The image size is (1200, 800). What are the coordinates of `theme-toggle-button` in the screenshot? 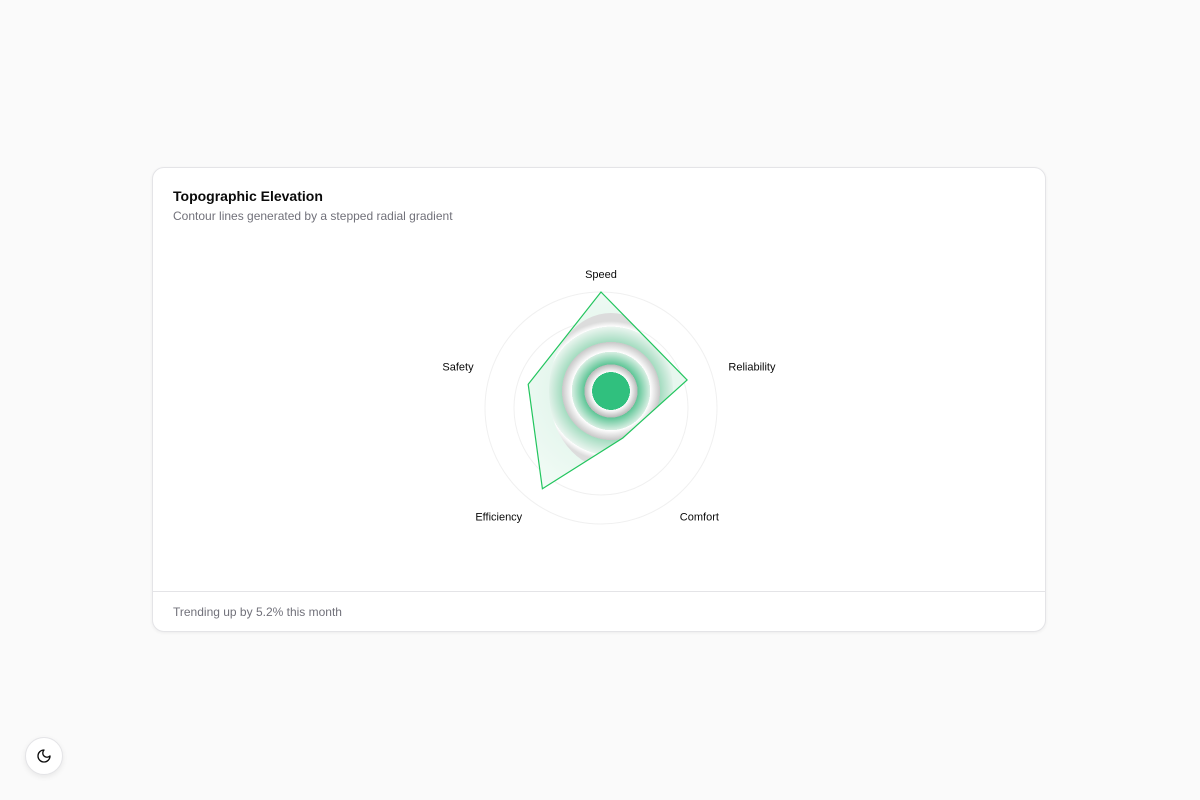 It's located at (44, 756).